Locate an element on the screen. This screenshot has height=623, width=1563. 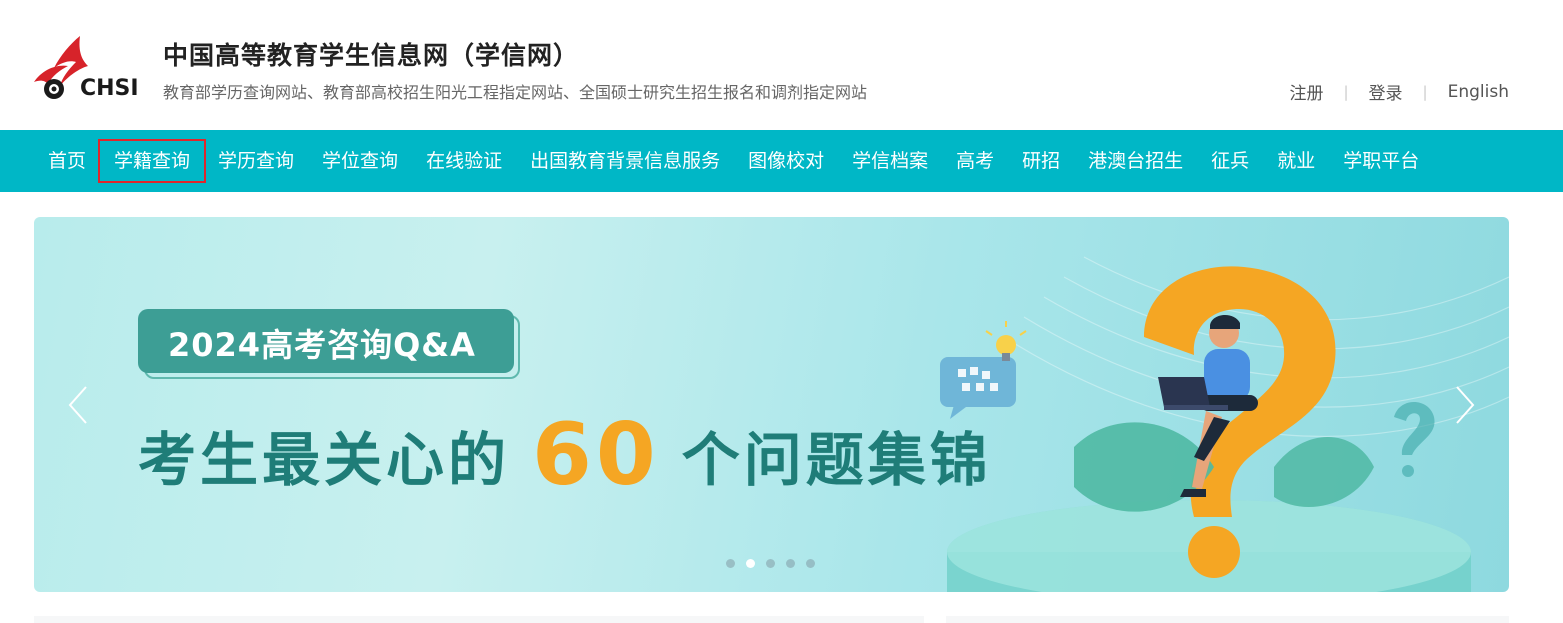
banner-headline: 考生最关心的 60 个问题集锦 is located at coordinates (565, 455).